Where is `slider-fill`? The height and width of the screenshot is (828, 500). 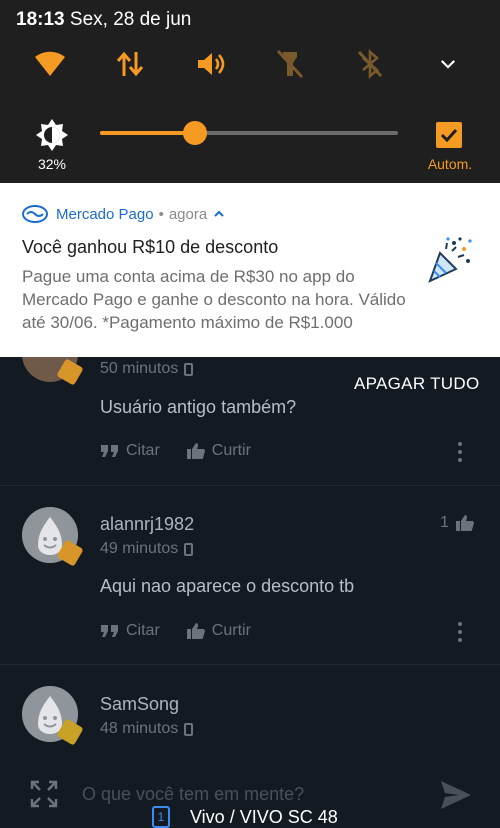 slider-fill is located at coordinates (147, 133).